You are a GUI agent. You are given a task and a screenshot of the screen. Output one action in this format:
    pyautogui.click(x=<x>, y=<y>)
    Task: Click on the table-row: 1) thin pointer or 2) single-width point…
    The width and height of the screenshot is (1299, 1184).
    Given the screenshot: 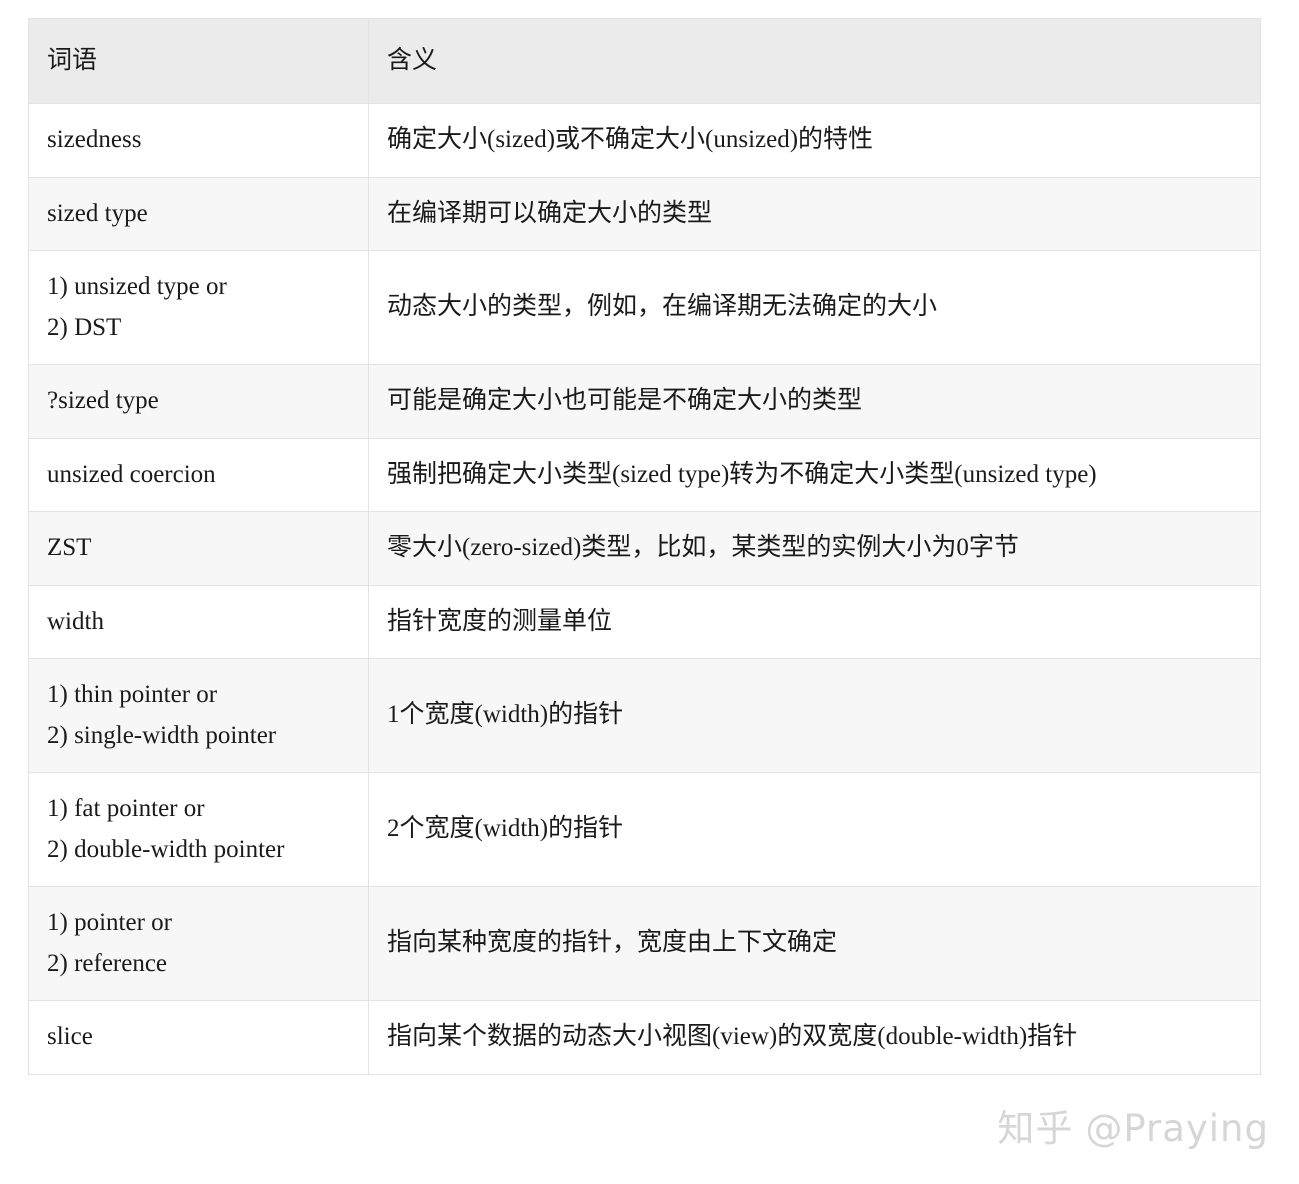 What is the action you would take?
    pyautogui.click(x=644, y=715)
    